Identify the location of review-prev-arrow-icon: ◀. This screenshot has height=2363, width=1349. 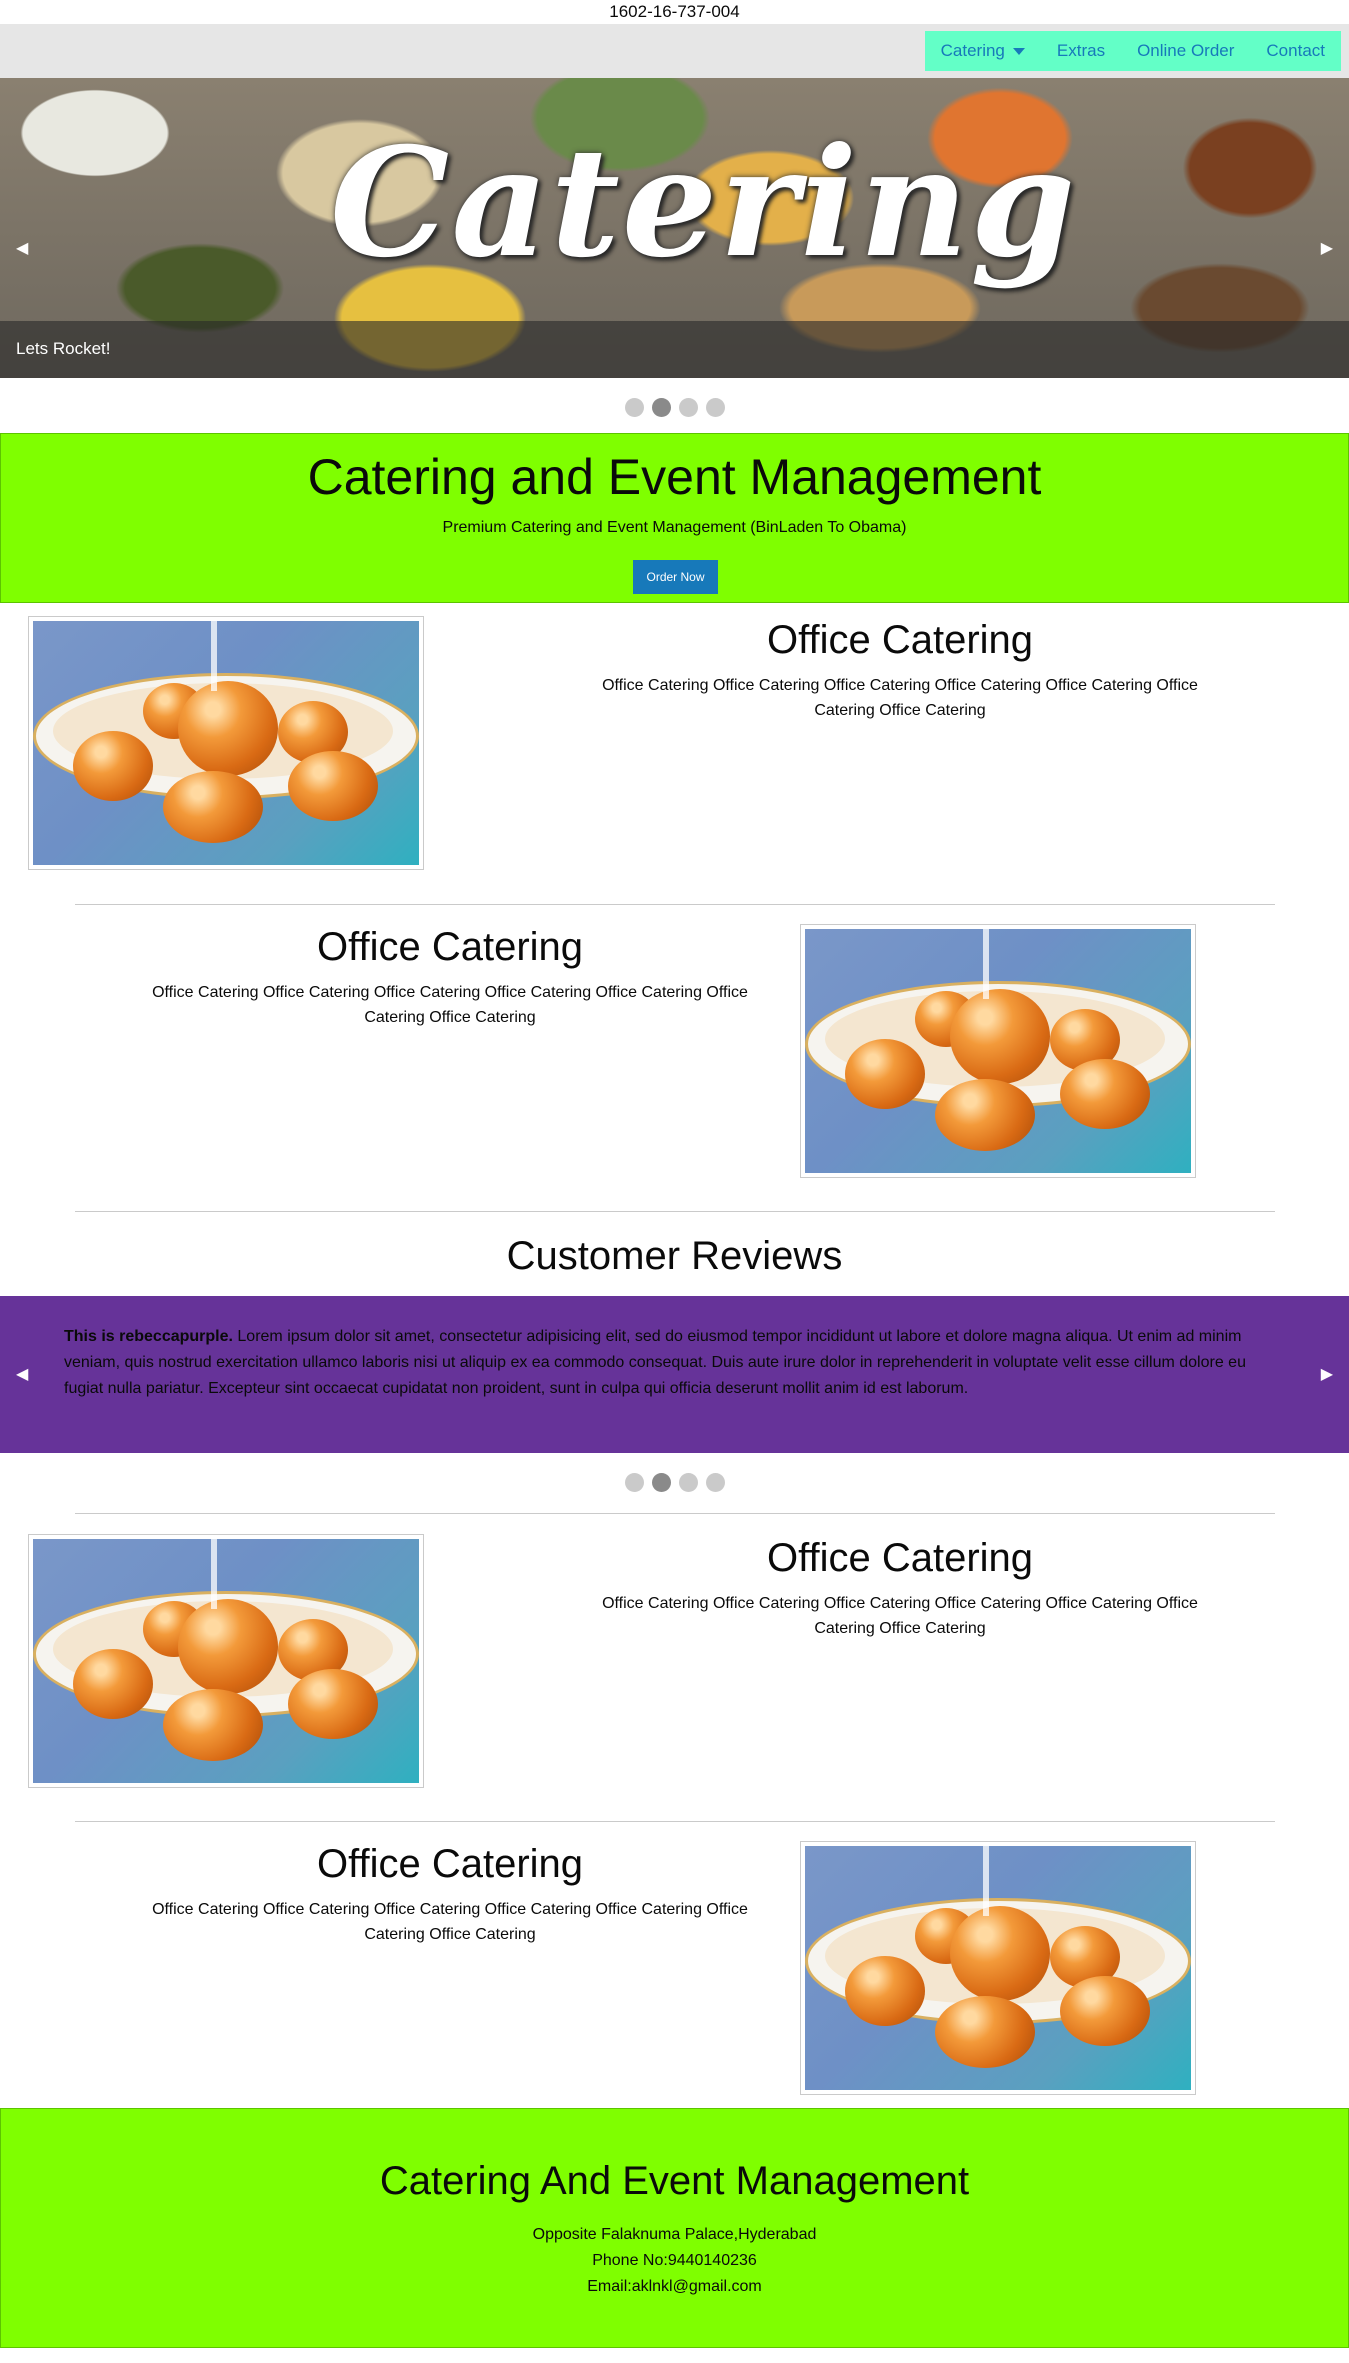
(22, 1374).